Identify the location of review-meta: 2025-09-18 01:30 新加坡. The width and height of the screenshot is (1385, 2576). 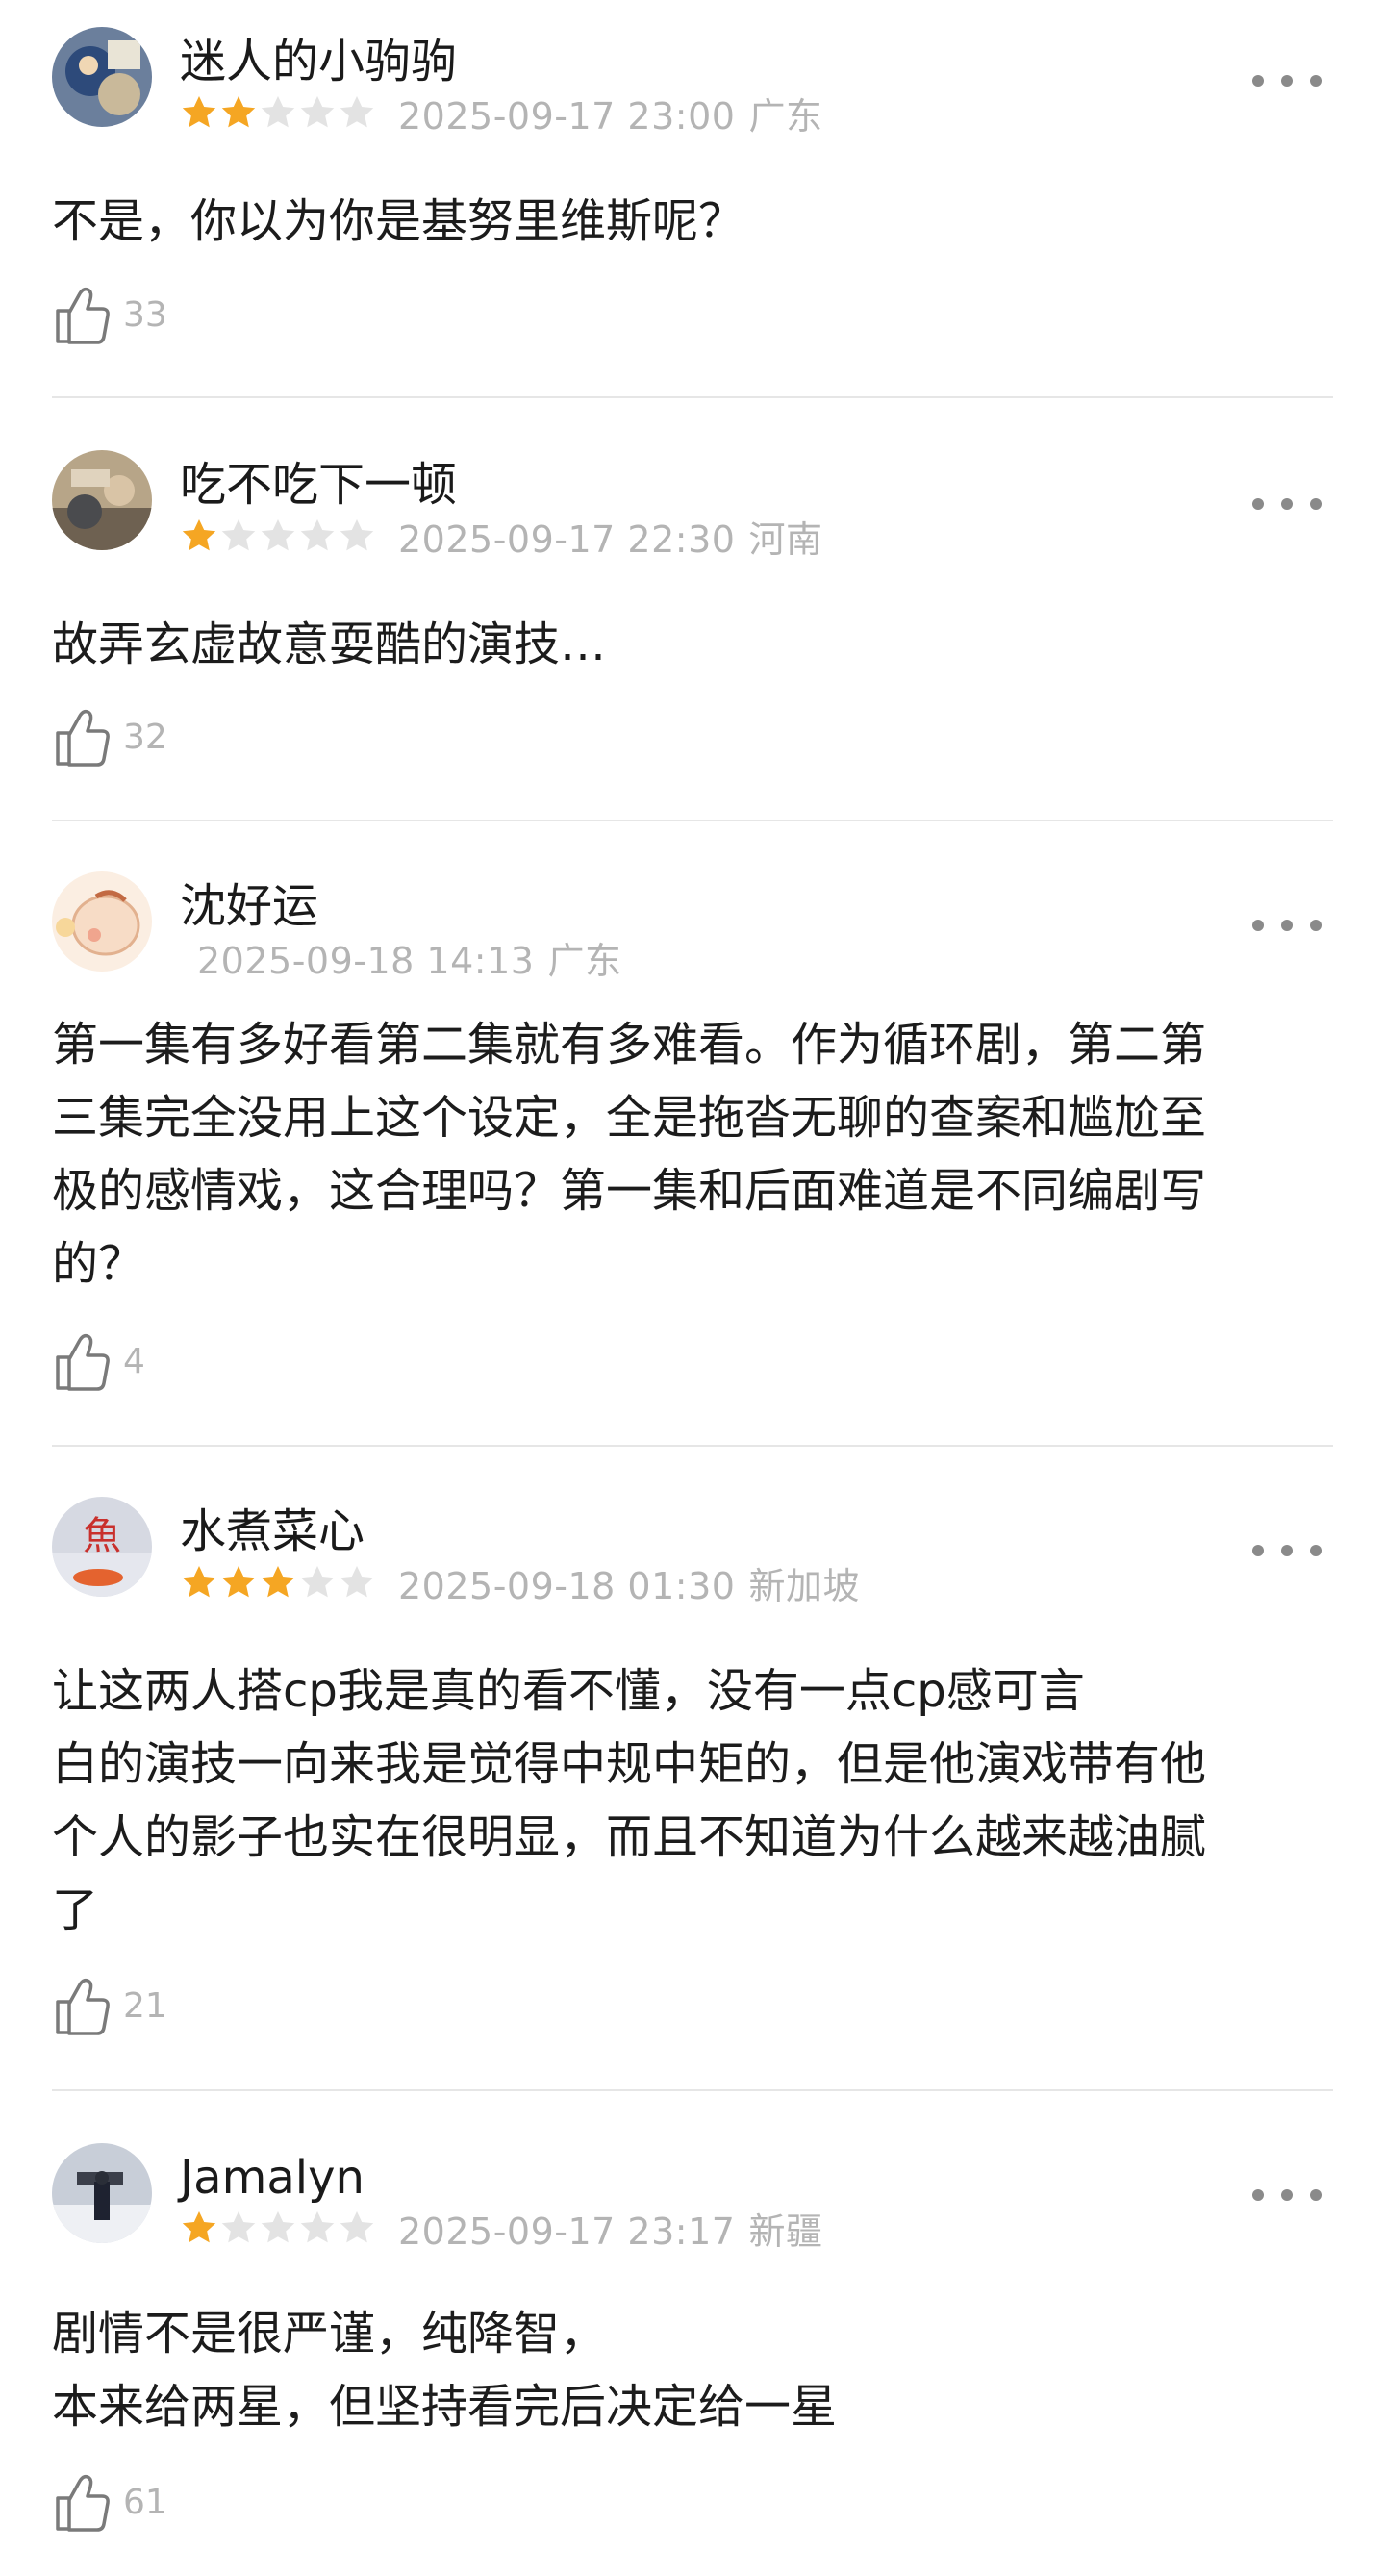
(520, 1584).